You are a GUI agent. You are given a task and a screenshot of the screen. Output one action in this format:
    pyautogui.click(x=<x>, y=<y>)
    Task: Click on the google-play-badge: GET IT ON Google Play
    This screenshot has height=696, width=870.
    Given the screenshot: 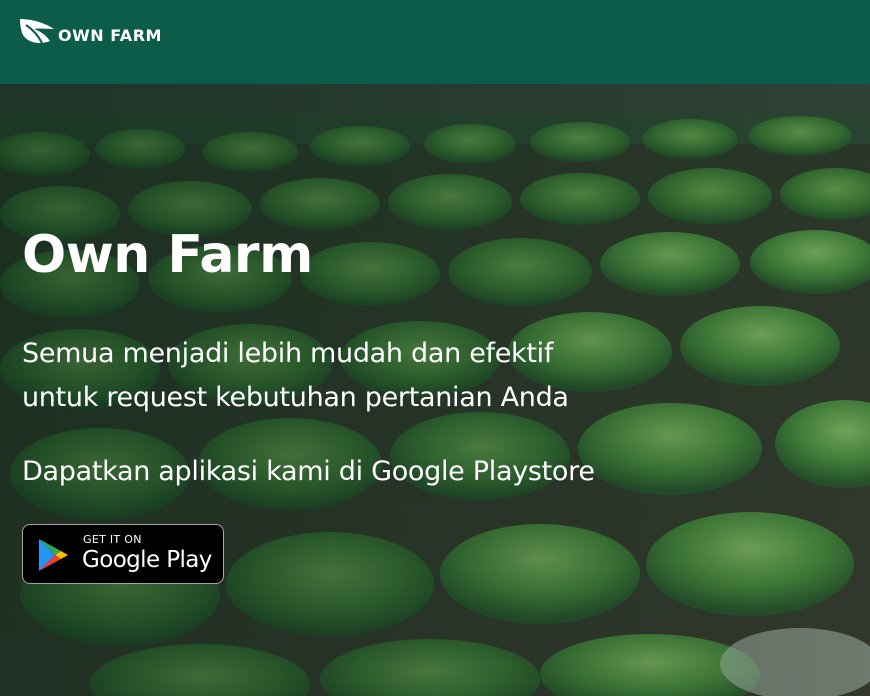 What is the action you would take?
    pyautogui.click(x=123, y=554)
    